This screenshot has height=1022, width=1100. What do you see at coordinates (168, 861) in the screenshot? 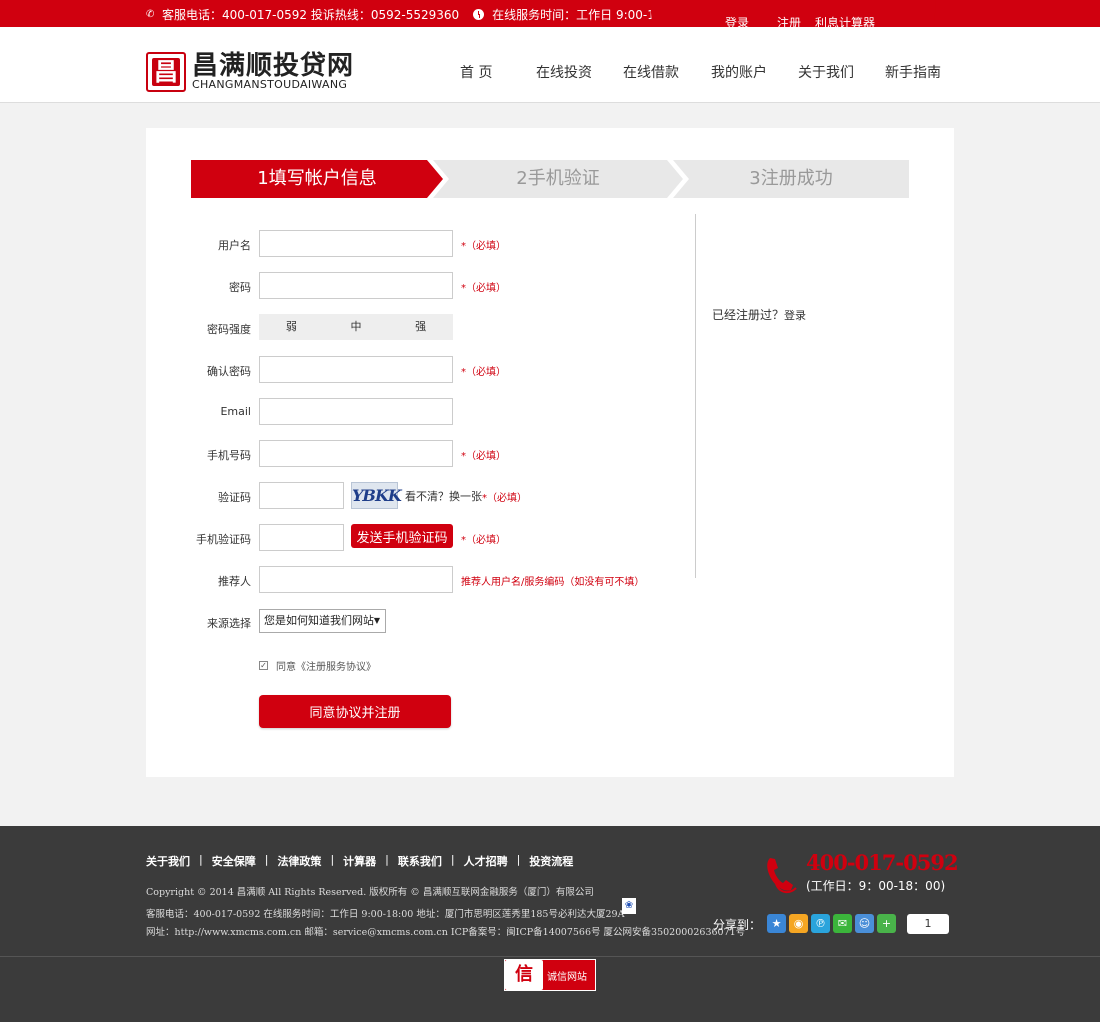
I see `footer-link-about: 关于我们` at bounding box center [168, 861].